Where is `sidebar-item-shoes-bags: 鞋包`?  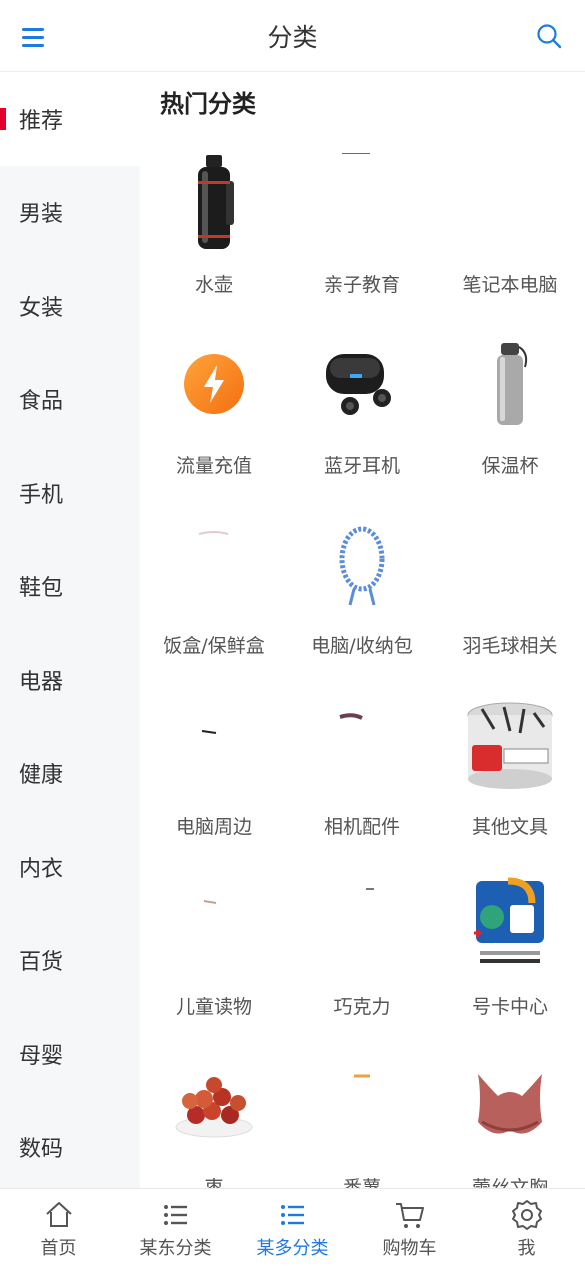 sidebar-item-shoes-bags: 鞋包 is located at coordinates (70, 587).